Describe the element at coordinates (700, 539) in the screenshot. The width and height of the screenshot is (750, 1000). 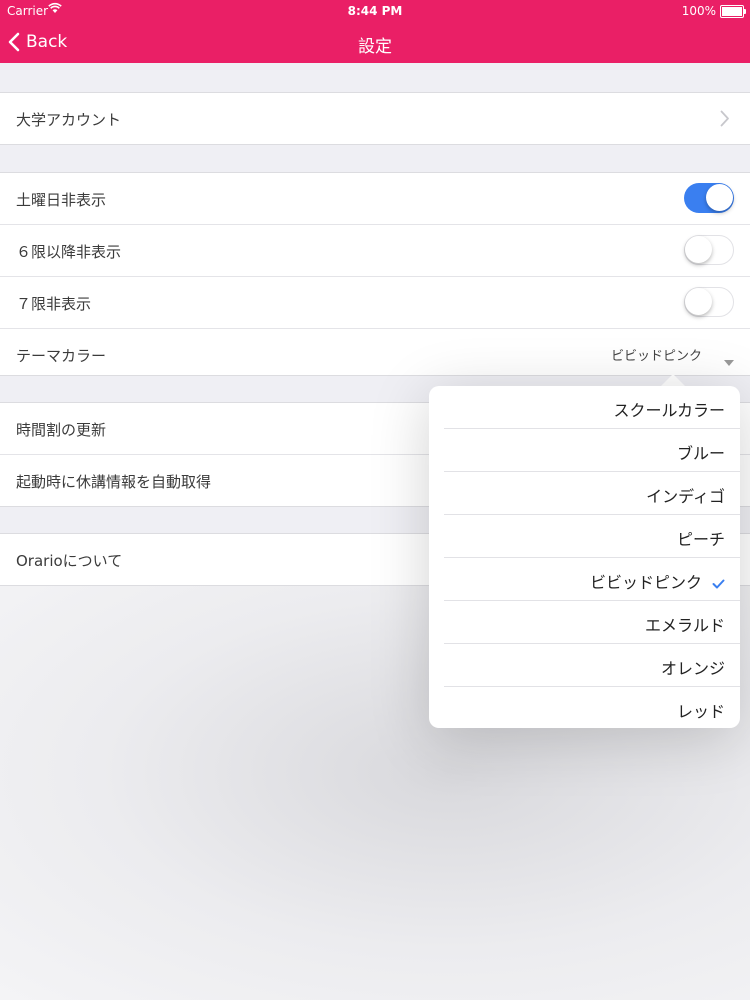
I see `option-label: ピーチ` at that location.